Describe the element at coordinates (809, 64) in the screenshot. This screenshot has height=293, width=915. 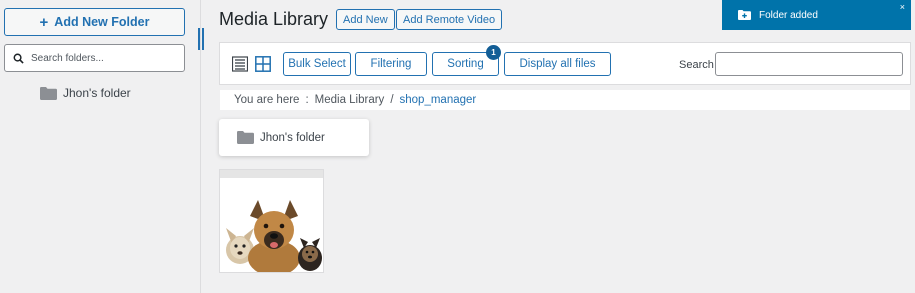
I see `media-search-input` at that location.